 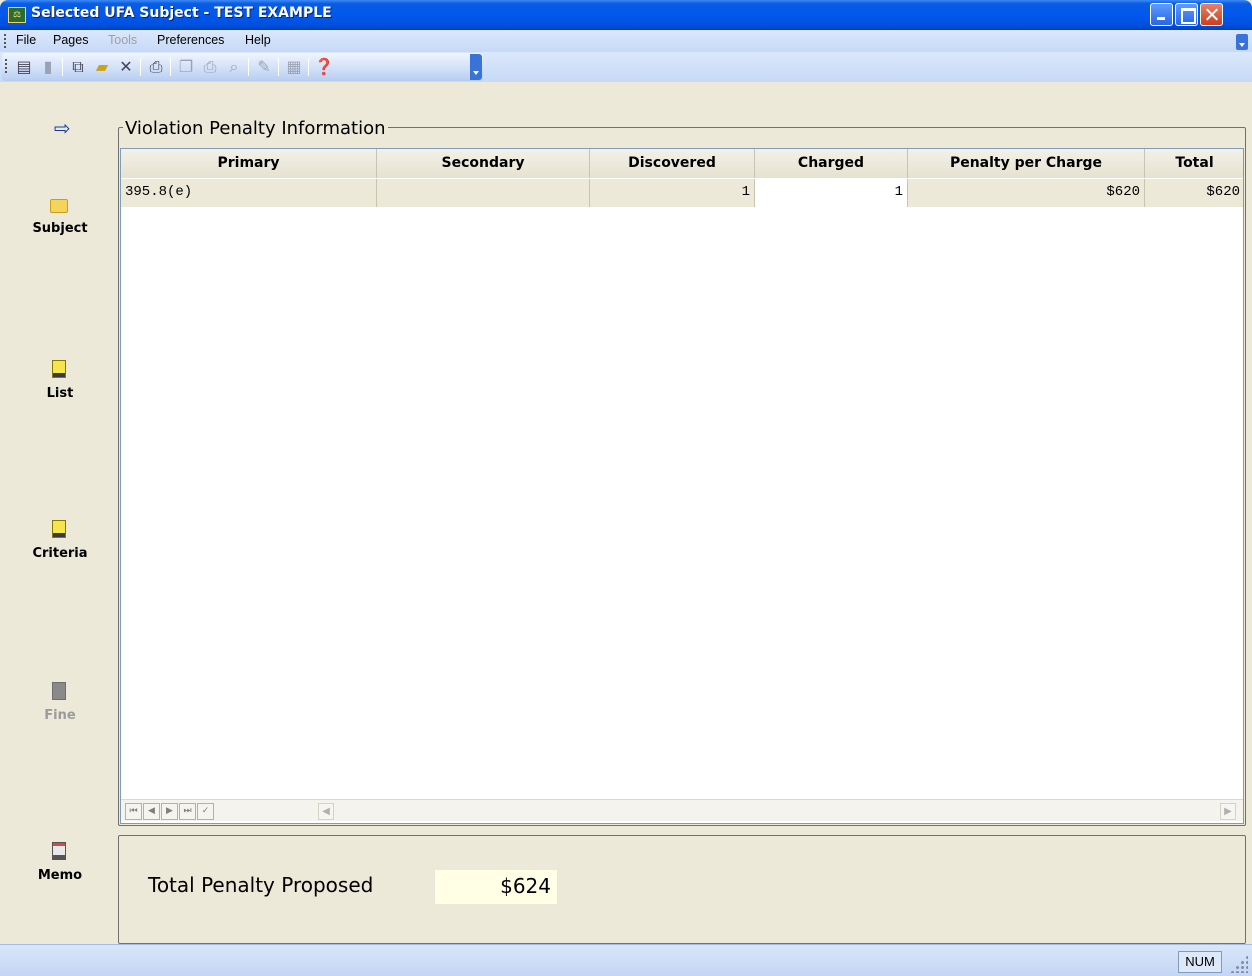 I want to click on table-row: 395.8(e) 1 1 $620 $620, so click(x=682, y=193).